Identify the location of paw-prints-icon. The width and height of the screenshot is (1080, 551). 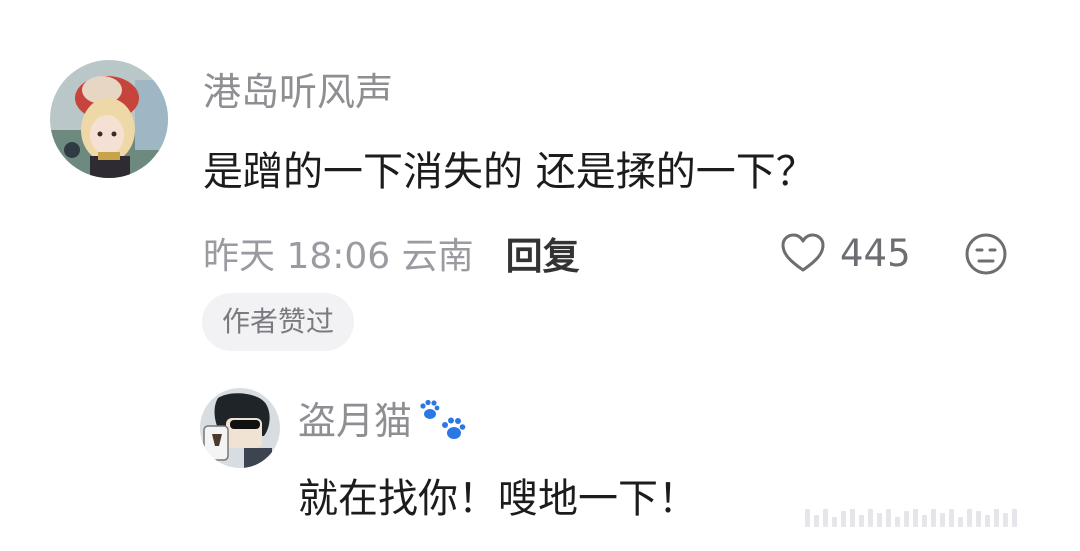
(443, 419).